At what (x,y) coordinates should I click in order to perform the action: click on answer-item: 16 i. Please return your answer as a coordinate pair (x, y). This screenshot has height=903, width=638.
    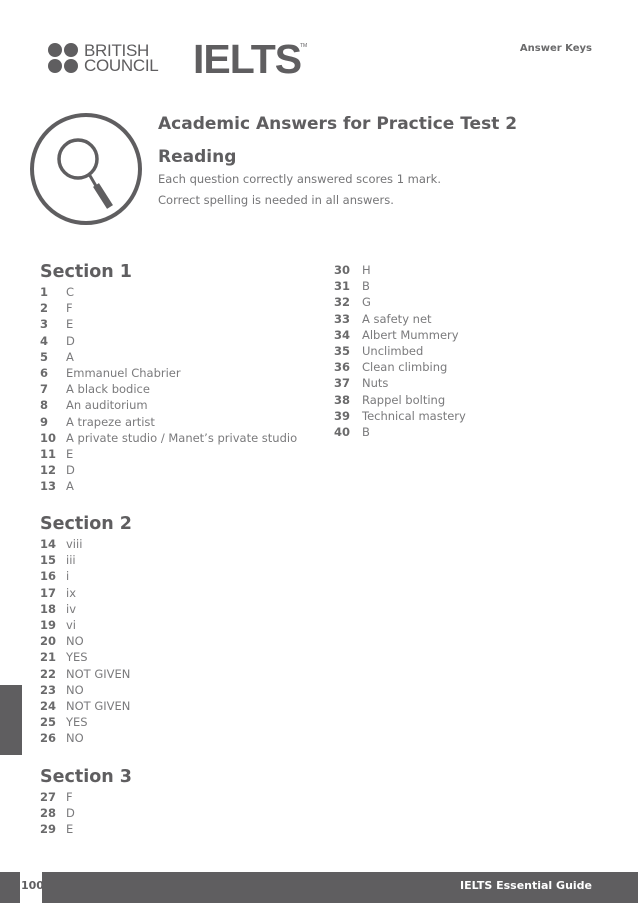
    Looking at the image, I should click on (85, 576).